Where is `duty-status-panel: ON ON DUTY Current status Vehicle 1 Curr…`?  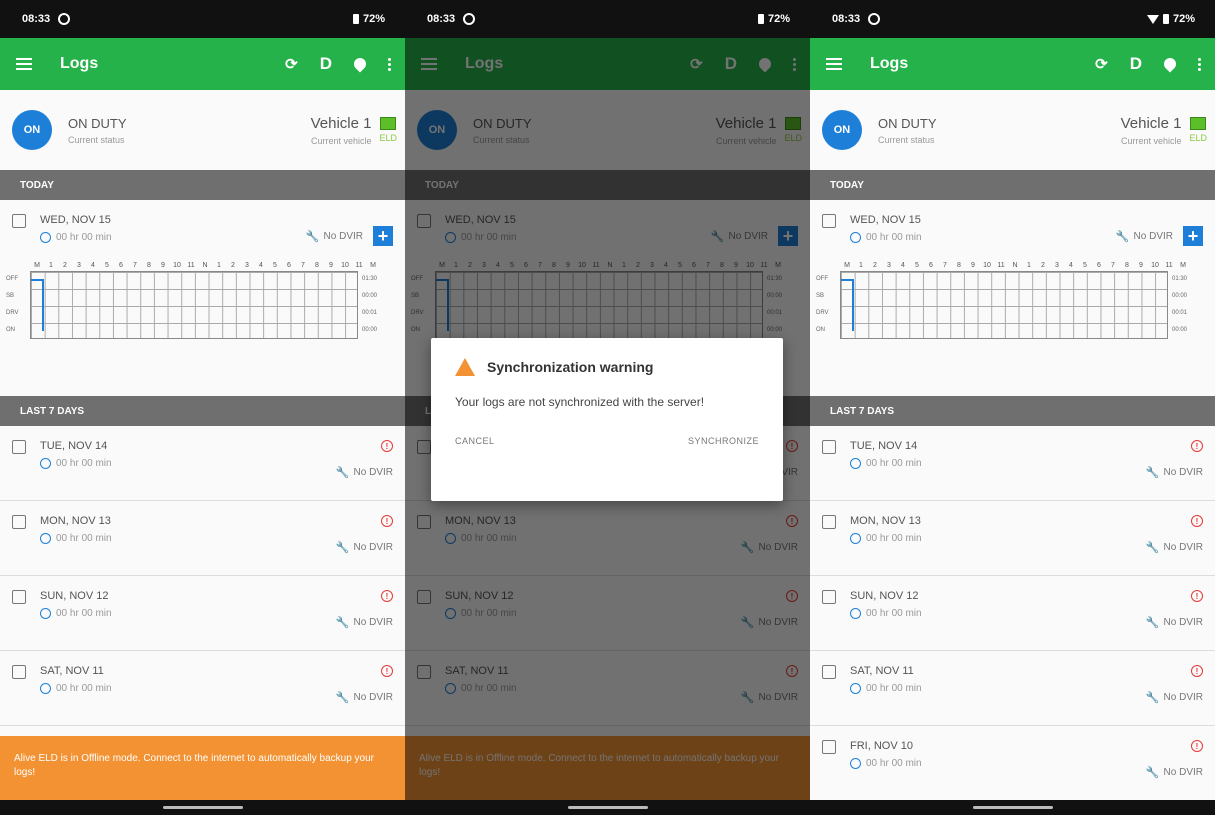
duty-status-panel: ON ON DUTY Current status Vehicle 1 Curr… is located at coordinates (1012, 130).